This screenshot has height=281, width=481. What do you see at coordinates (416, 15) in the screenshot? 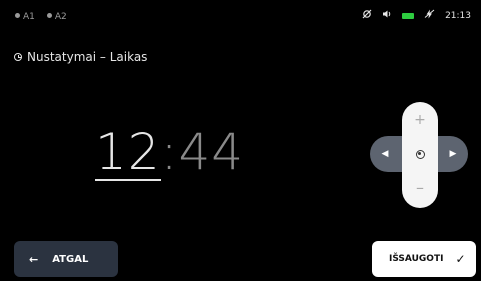
I see `status-tray: 21:13` at bounding box center [416, 15].